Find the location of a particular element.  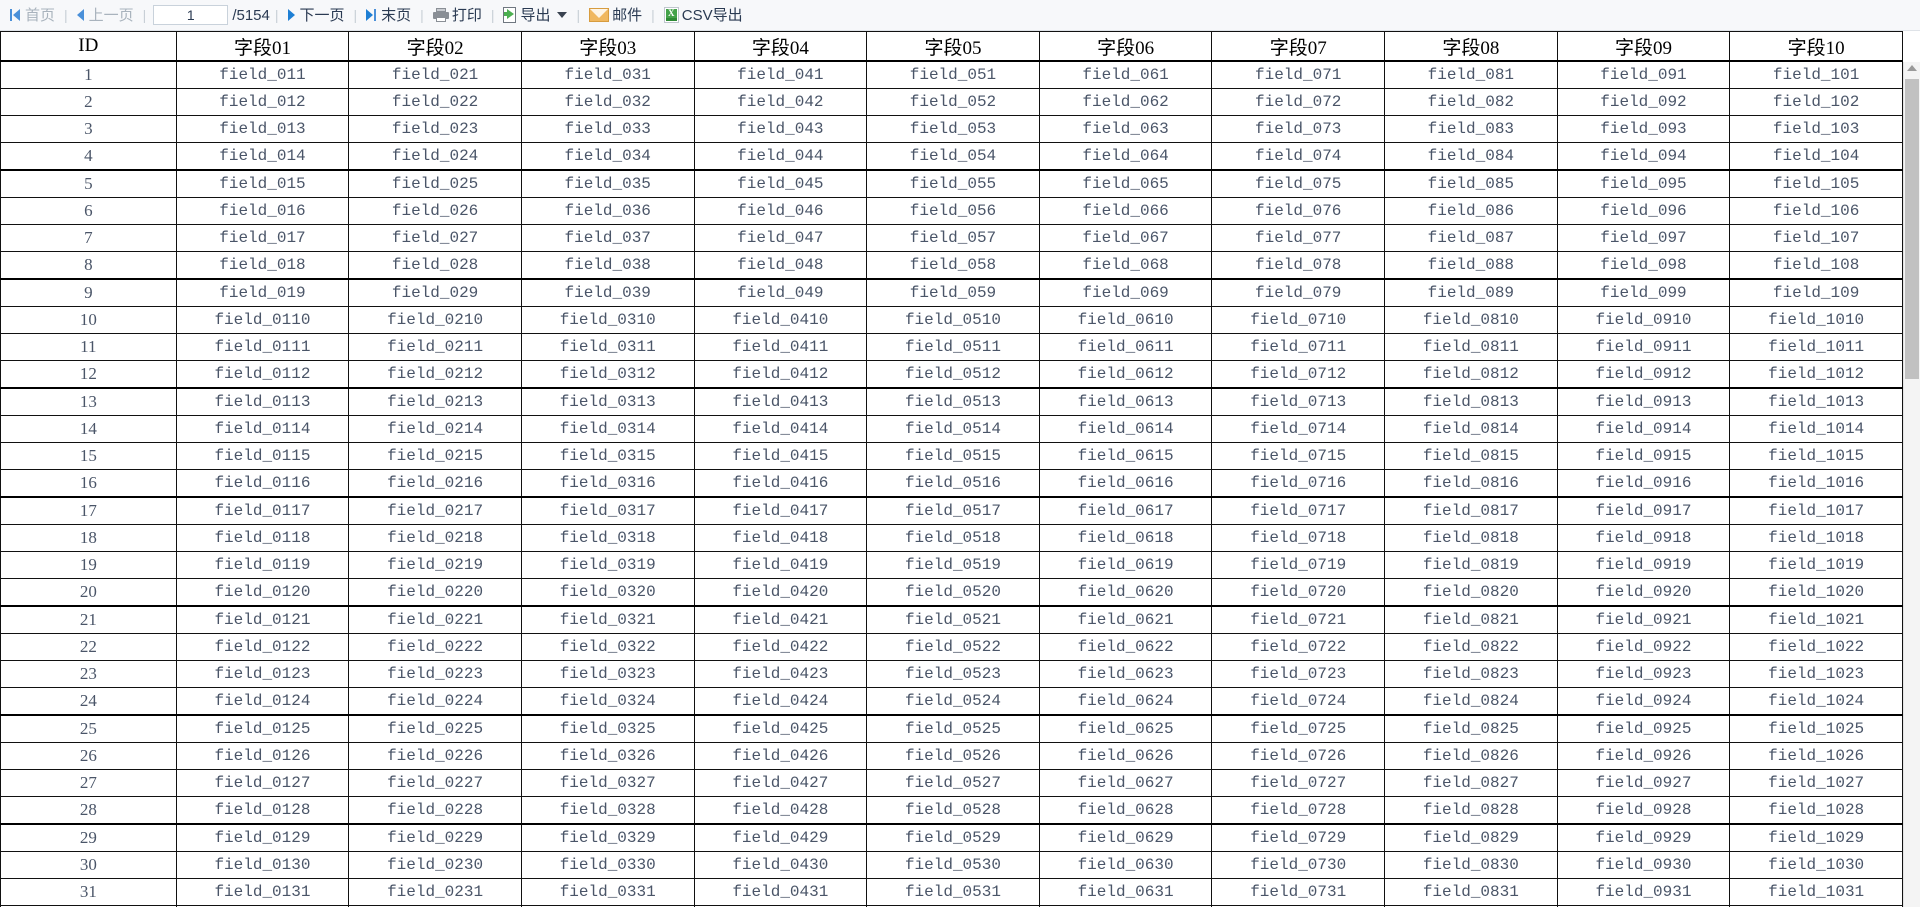

column-header-字段02: 字段02 is located at coordinates (435, 46).